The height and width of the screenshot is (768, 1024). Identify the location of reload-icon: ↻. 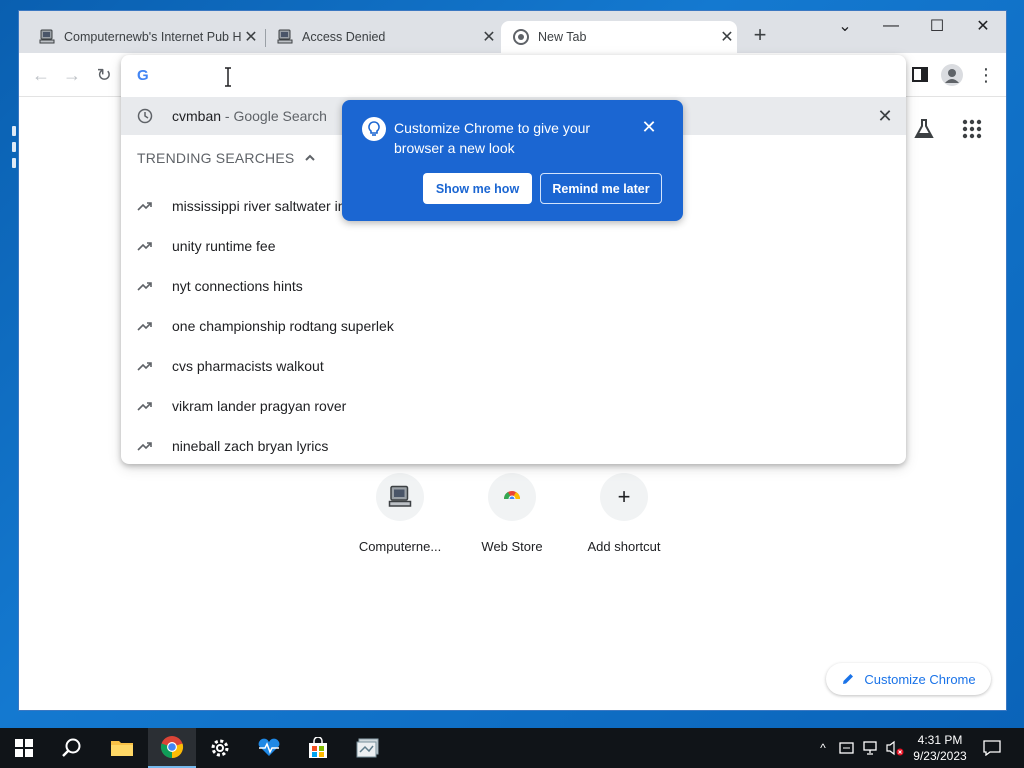
(104, 75).